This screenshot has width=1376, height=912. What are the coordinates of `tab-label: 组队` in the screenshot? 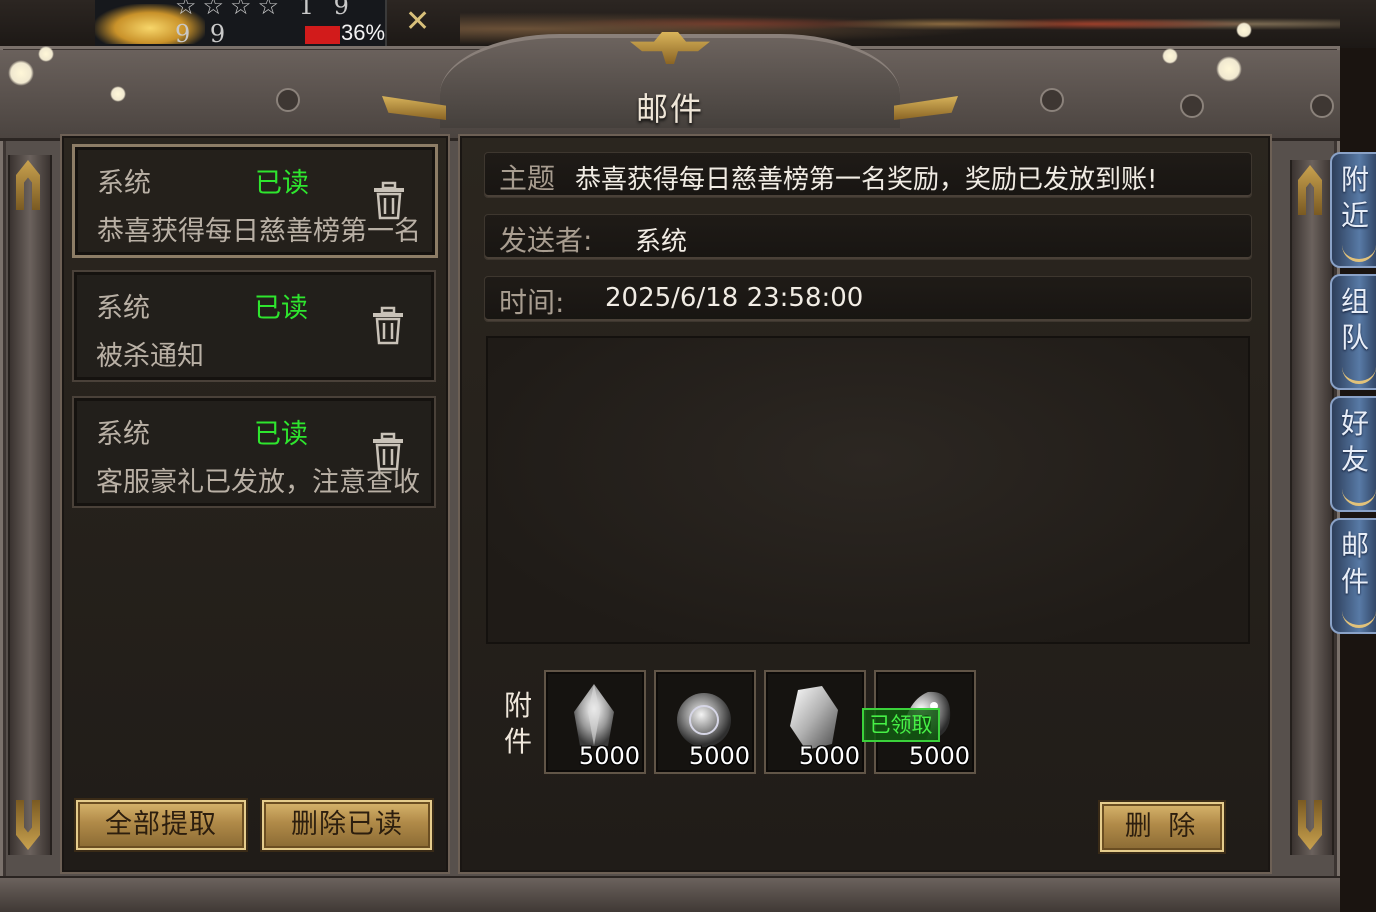 It's located at (1354, 319).